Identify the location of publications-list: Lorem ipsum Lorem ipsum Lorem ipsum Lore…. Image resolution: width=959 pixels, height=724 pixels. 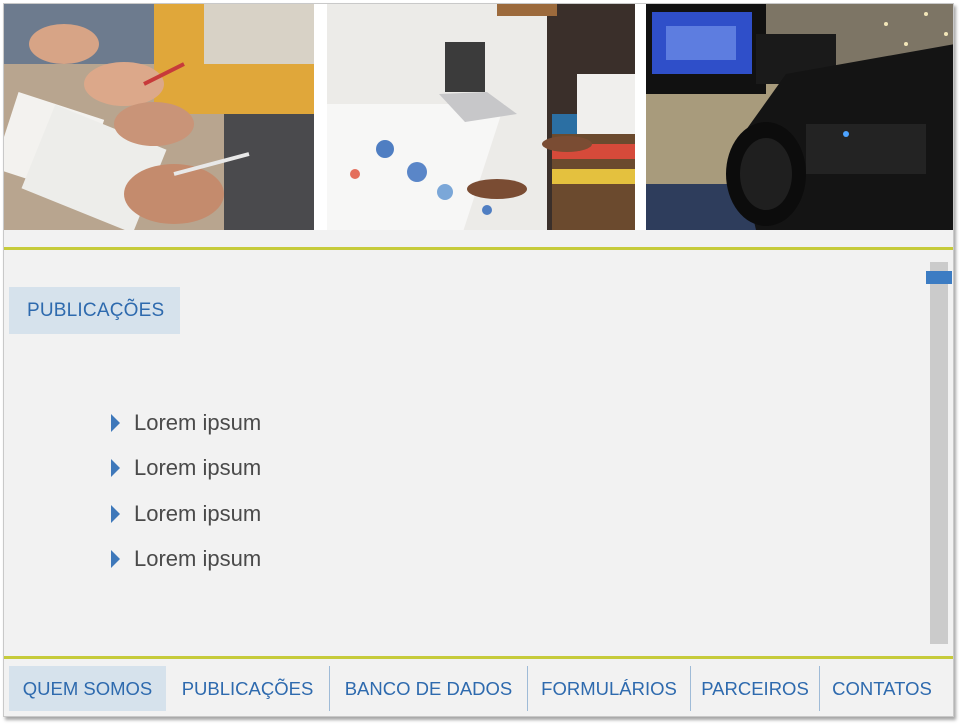
(186, 491).